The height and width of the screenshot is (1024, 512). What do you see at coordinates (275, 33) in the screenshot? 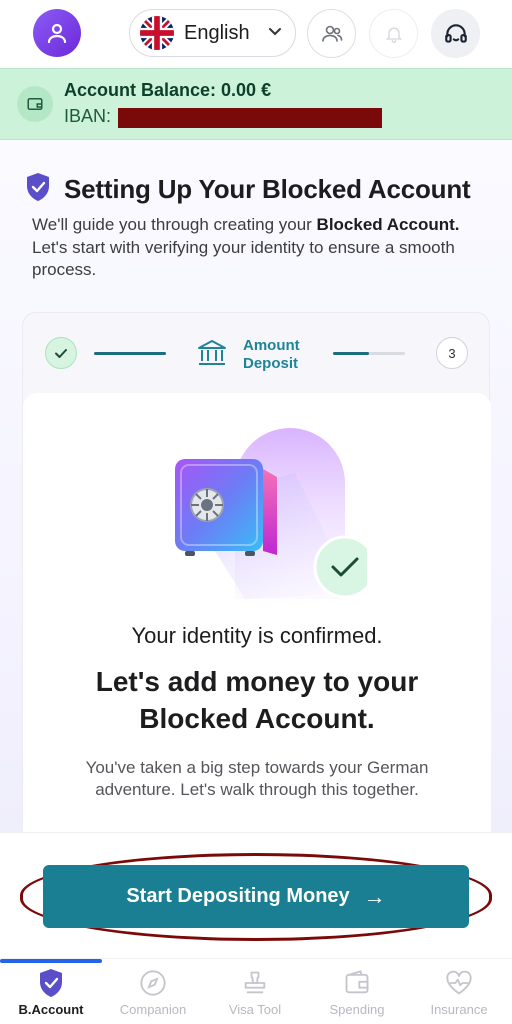
I see `chevron-down-icon` at bounding box center [275, 33].